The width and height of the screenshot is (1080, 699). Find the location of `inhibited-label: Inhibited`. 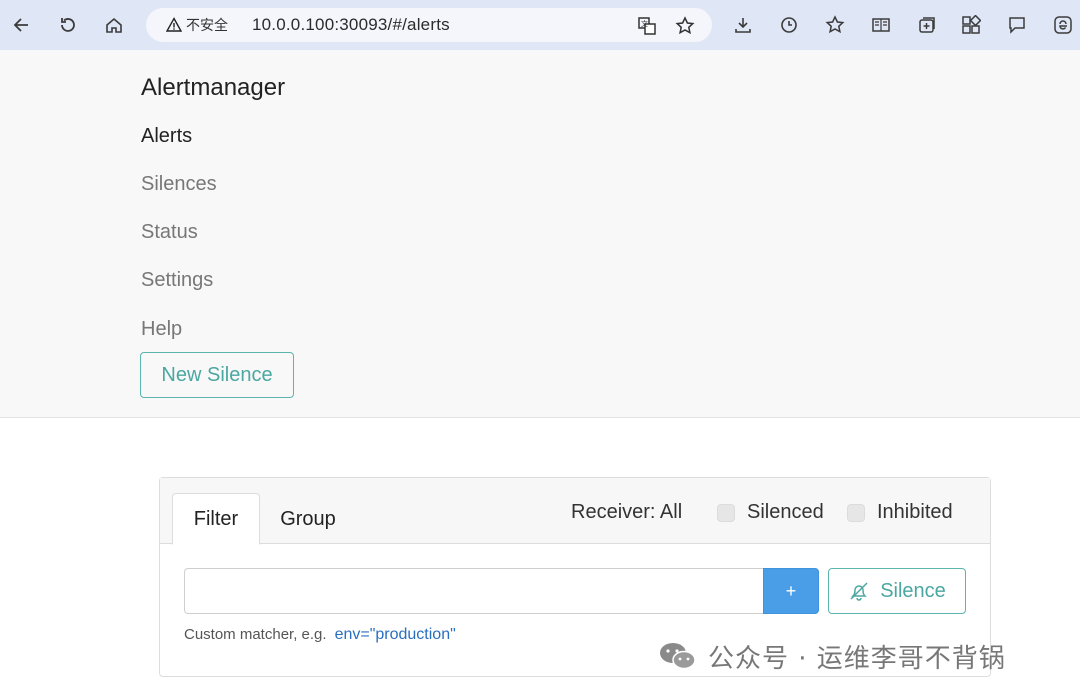

inhibited-label: Inhibited is located at coordinates (915, 512).